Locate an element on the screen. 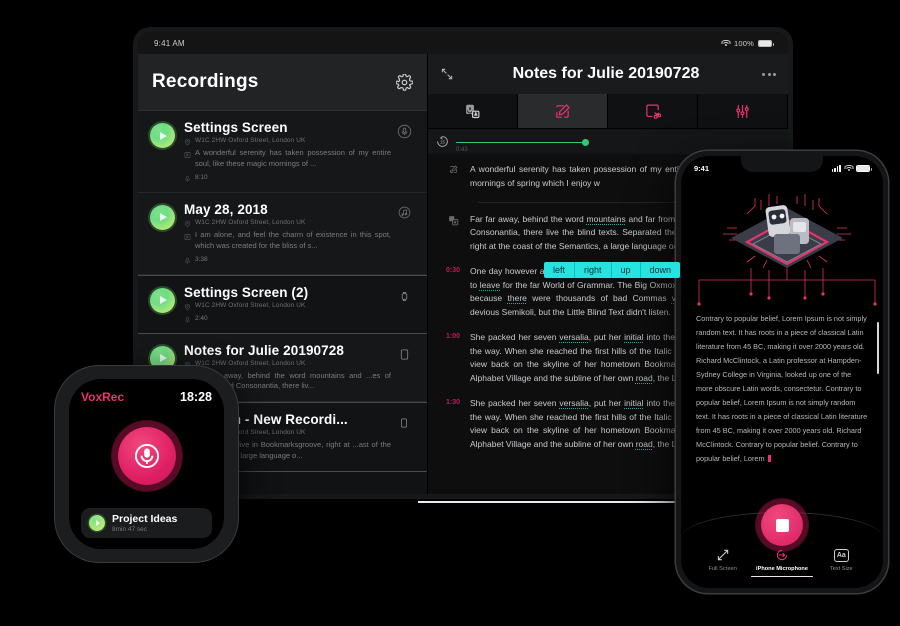 The width and height of the screenshot is (900, 626). tab-edit is located at coordinates (563, 111).